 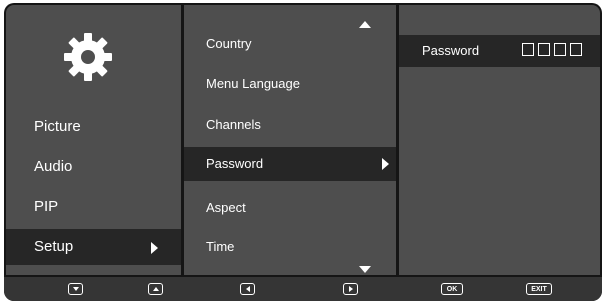 I want to click on up-button, so click(x=155, y=289).